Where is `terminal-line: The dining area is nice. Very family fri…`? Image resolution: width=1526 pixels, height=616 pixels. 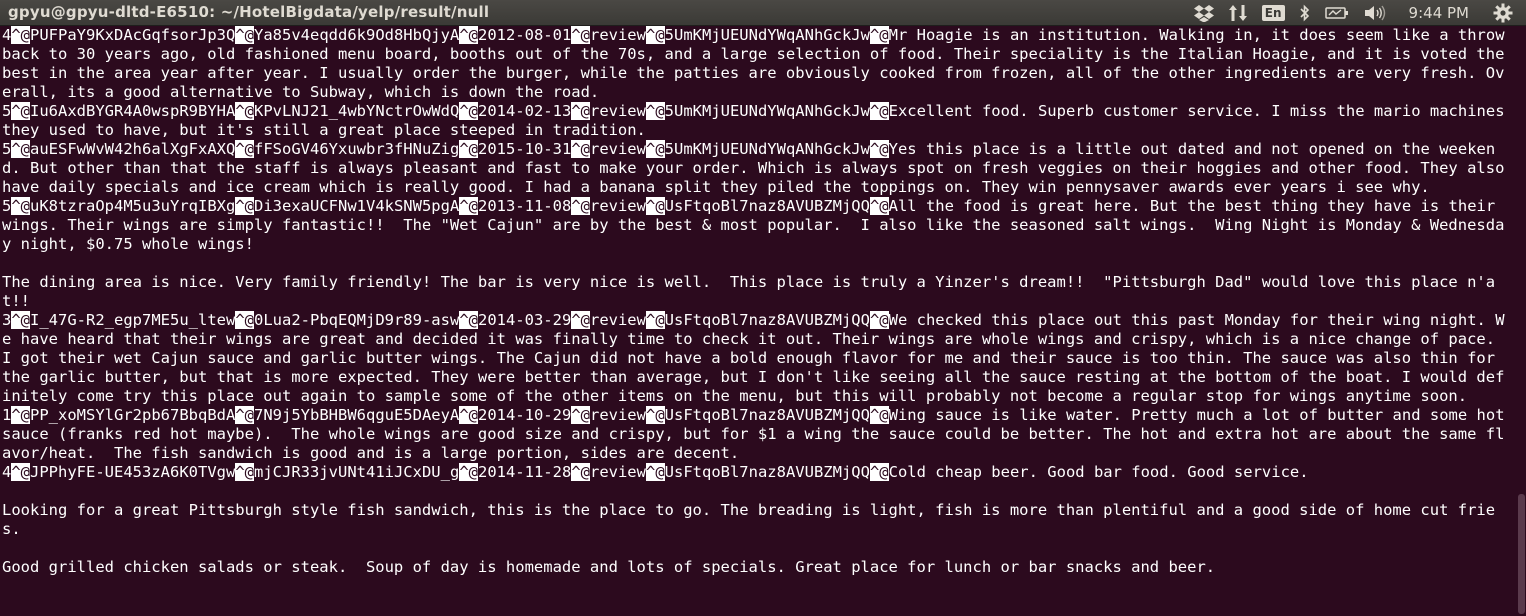
terminal-line: The dining area is nice. Very family fri… is located at coordinates (749, 291).